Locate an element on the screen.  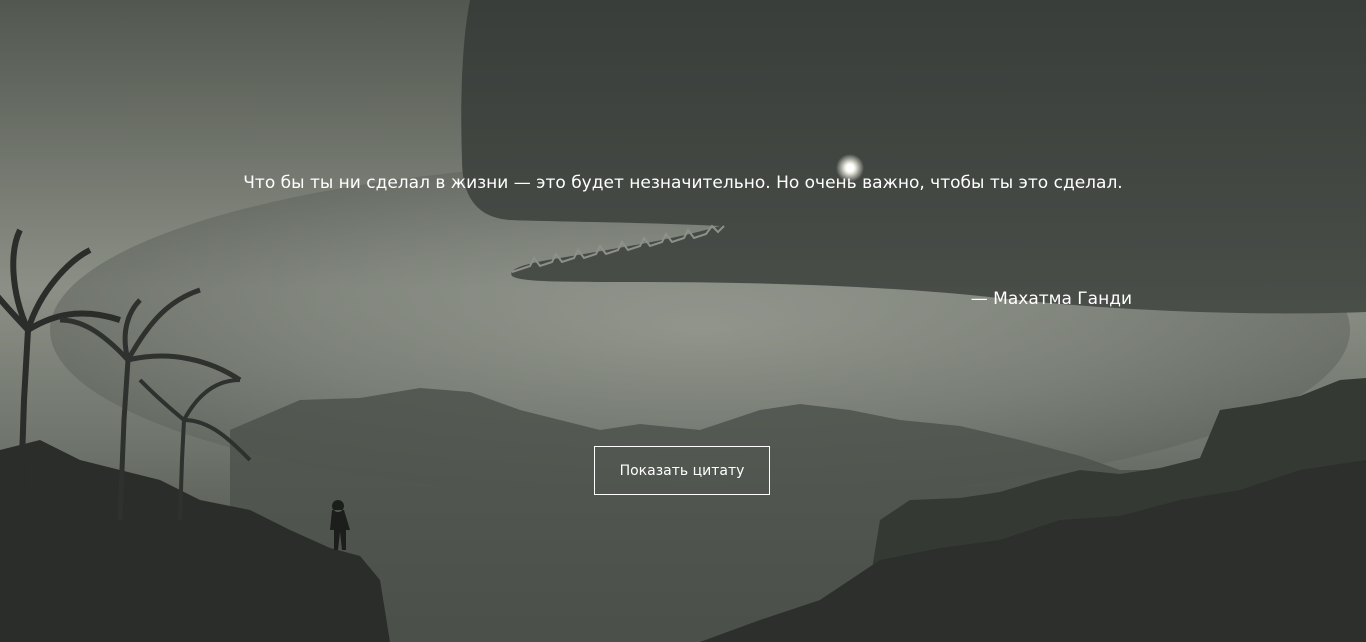
quote-author: — Махатма Ганди is located at coordinates (1051, 299).